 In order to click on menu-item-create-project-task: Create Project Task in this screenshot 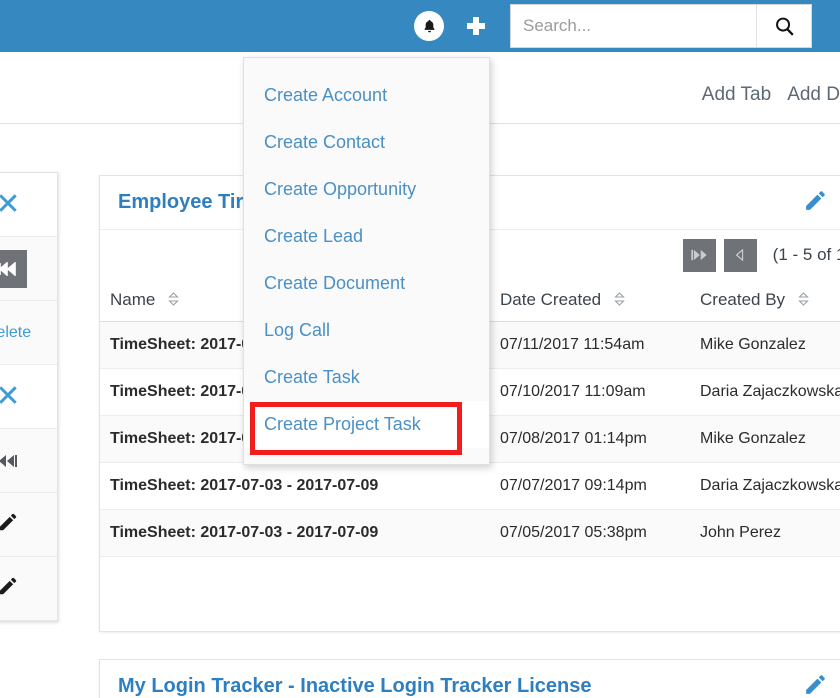, I will do `click(366, 424)`.